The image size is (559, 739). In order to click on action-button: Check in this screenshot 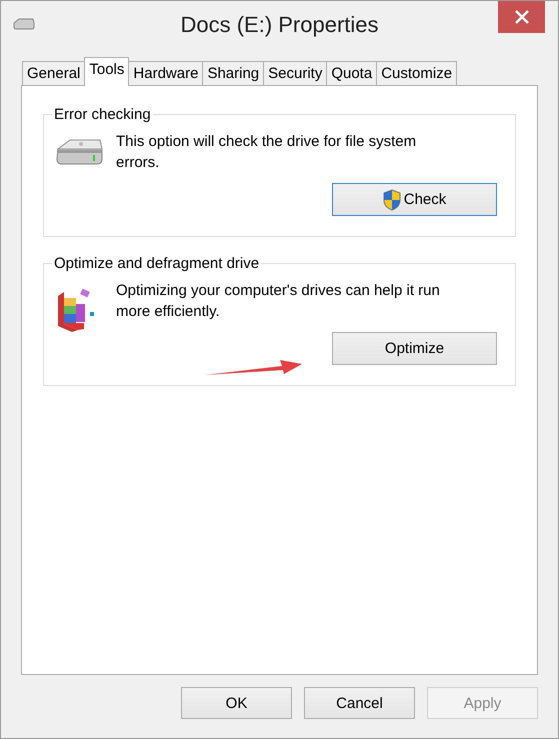, I will do `click(414, 199)`.